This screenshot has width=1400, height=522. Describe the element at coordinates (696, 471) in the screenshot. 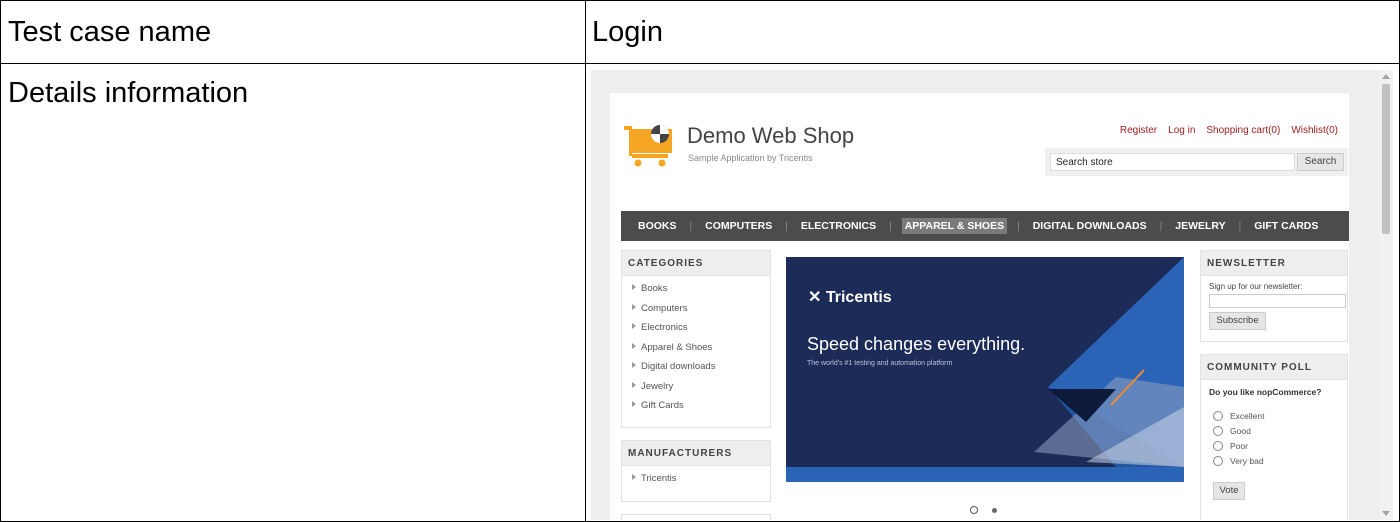

I see `manufacturers-block: MANUFACTURERS Tricentis` at that location.